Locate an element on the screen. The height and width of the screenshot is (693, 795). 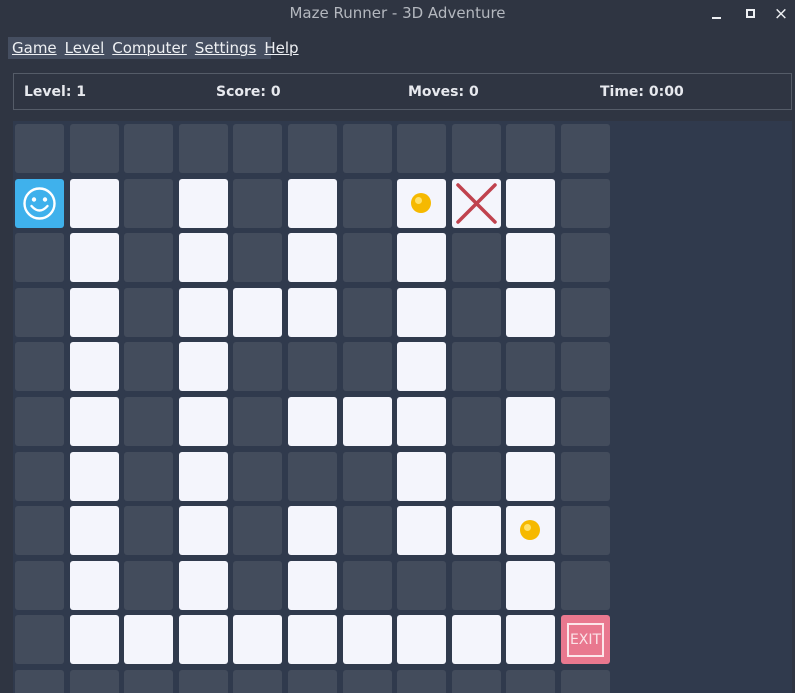
maximize-icon is located at coordinates (750, 13).